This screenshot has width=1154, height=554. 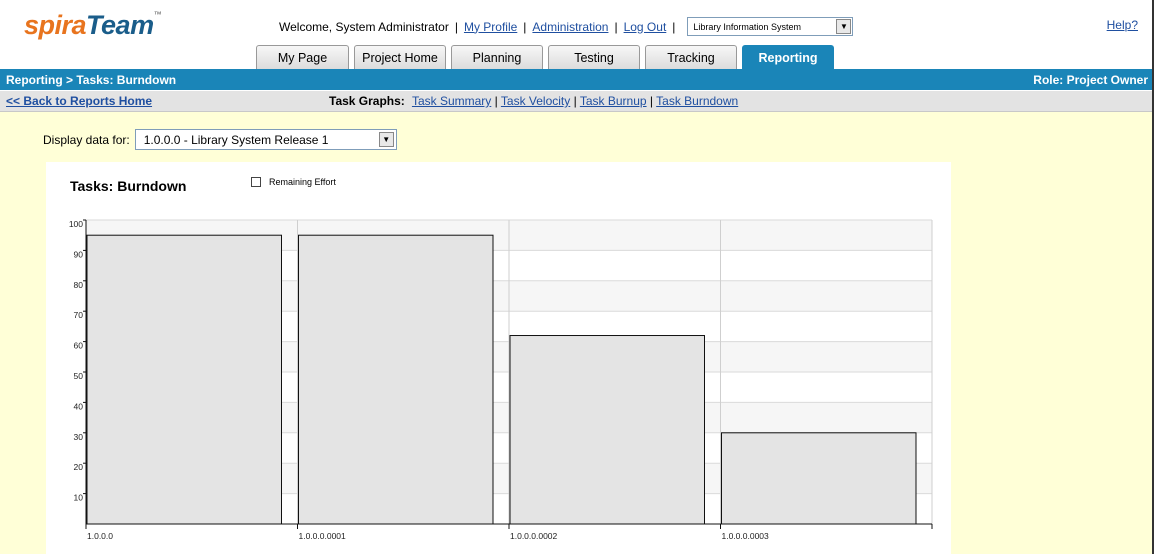 I want to click on welcome-text: Welcome, System Administrator, so click(x=364, y=26).